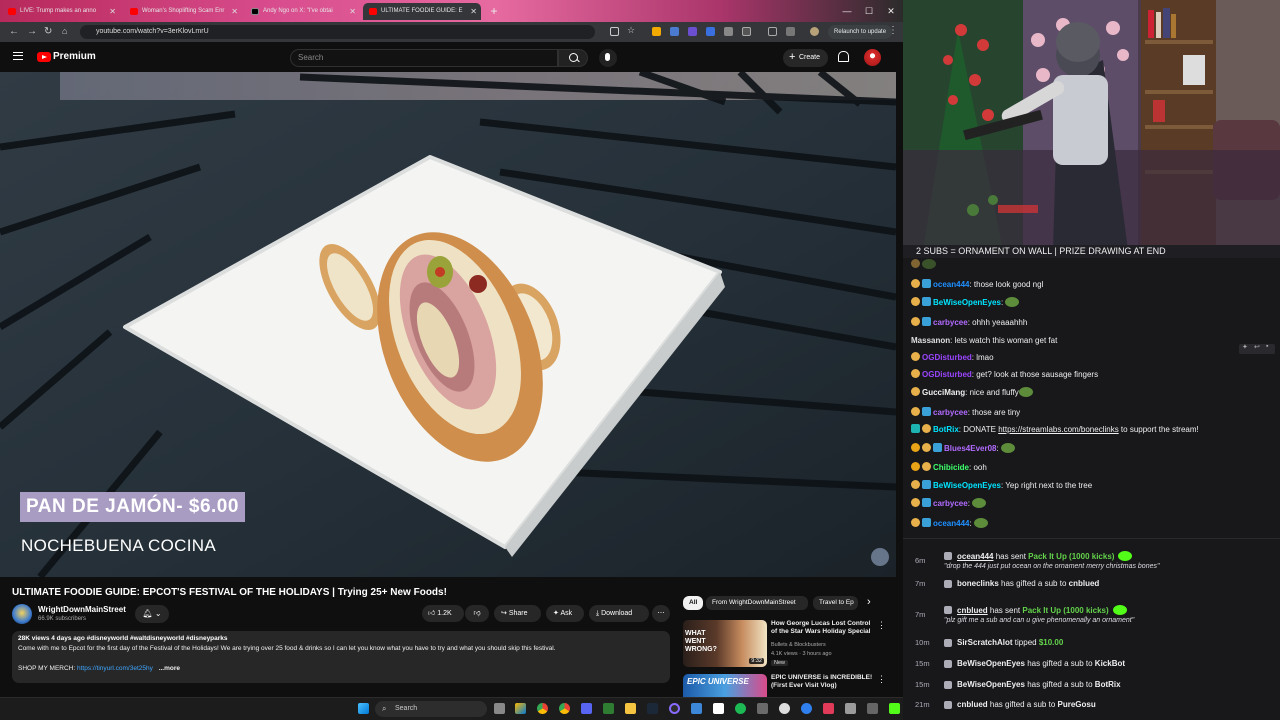 The image size is (1280, 720). I want to click on download-button: ⤓ Download, so click(619, 613).